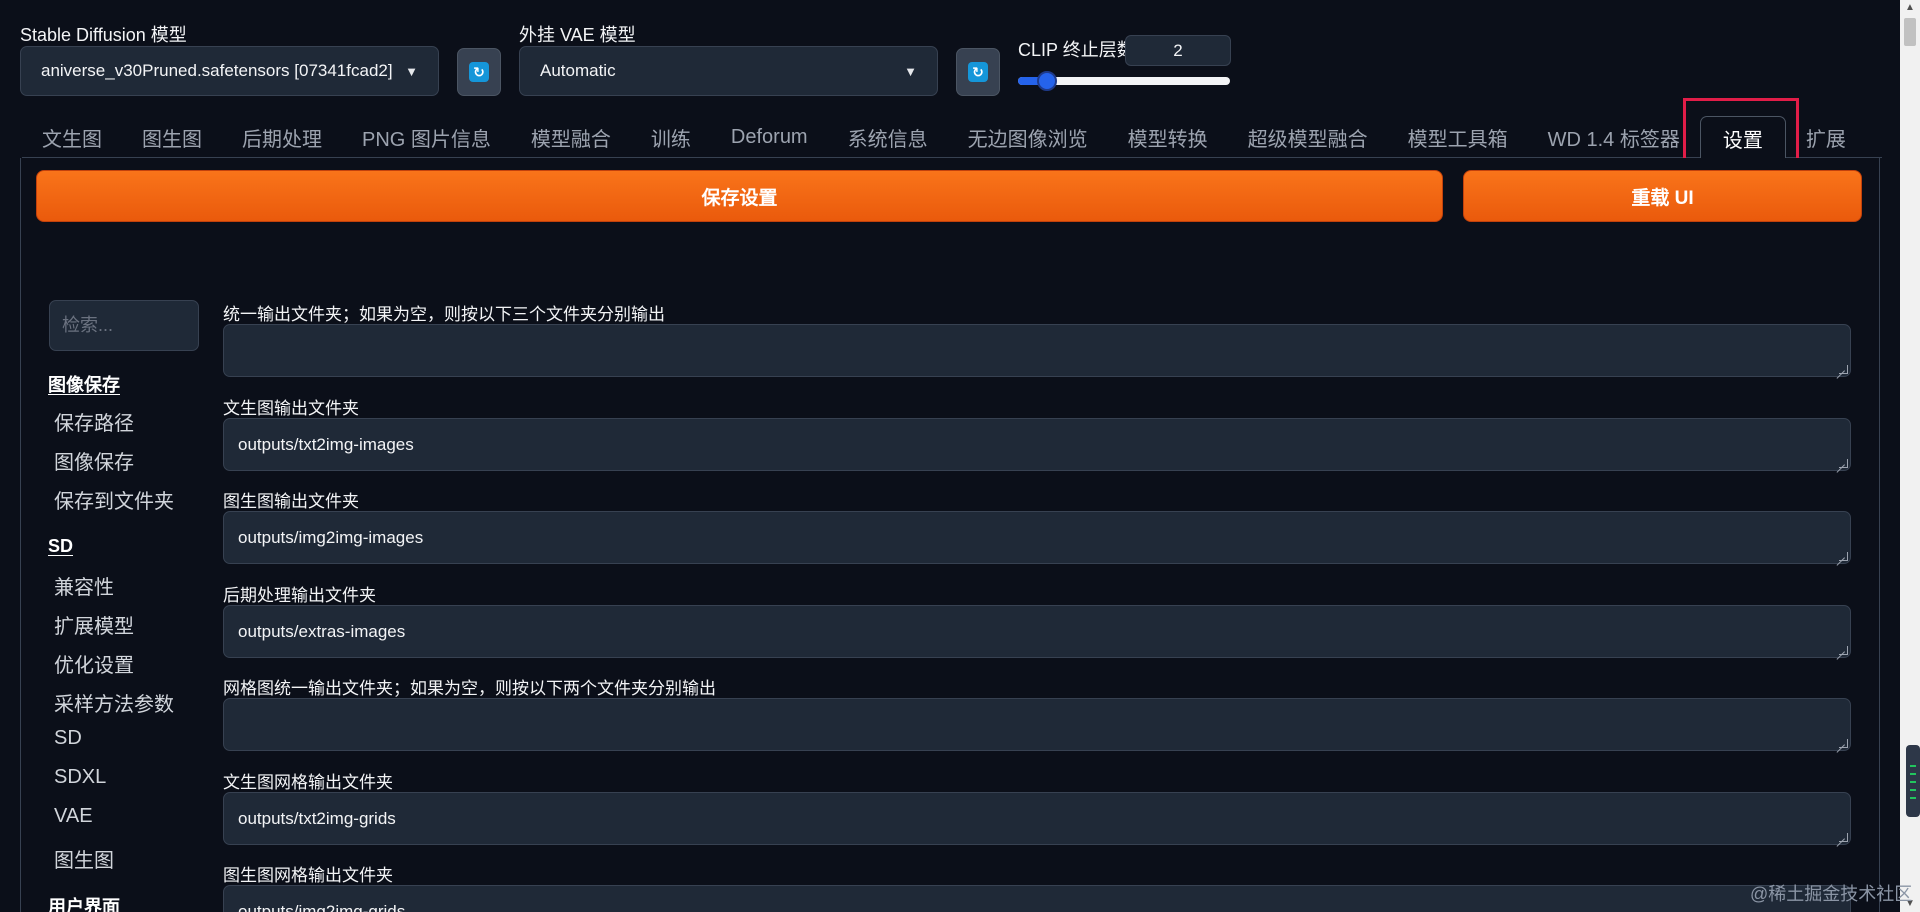 This screenshot has height=912, width=1920. I want to click on vae-value: Automatic, so click(578, 70).